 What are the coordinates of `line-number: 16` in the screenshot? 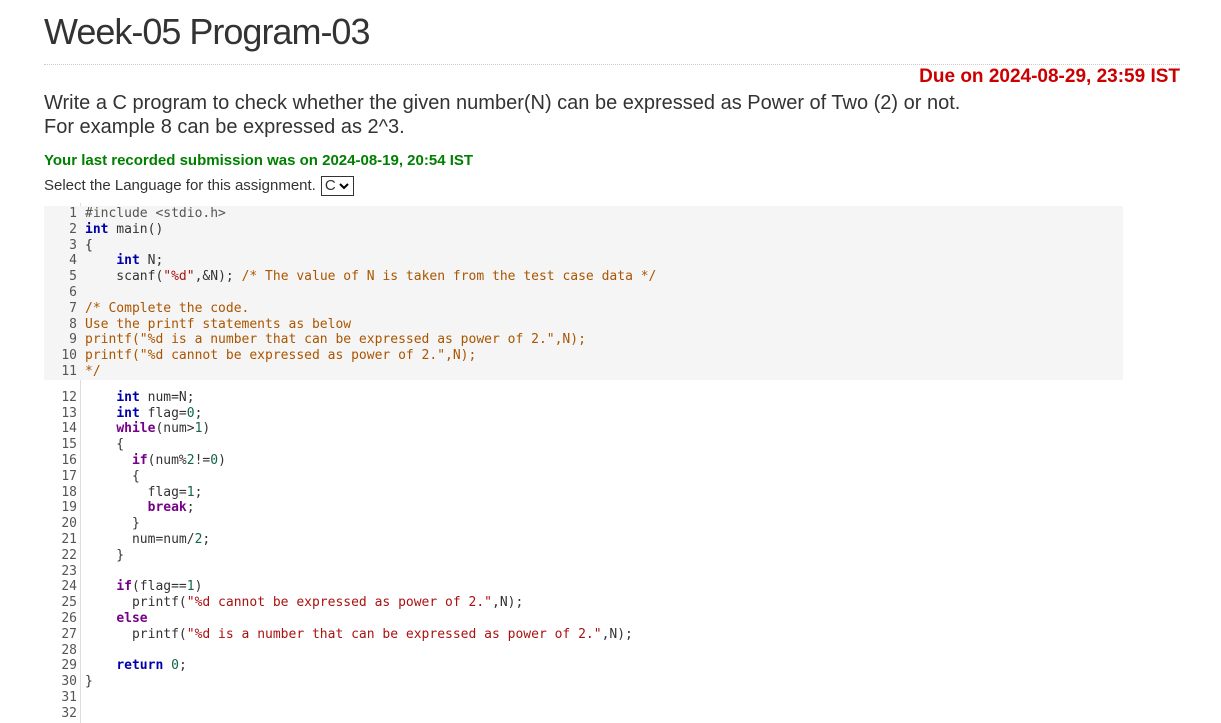 It's located at (69, 460).